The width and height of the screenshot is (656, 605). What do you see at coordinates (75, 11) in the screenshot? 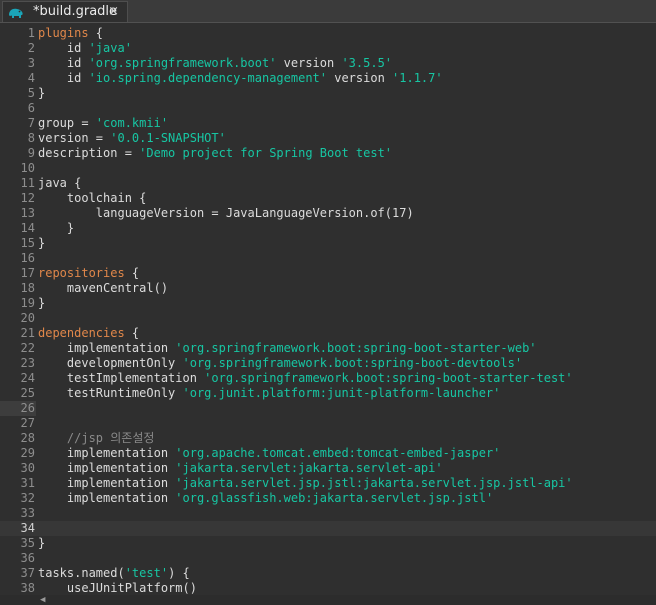
I see `tab-title: *build.gradle` at bounding box center [75, 11].